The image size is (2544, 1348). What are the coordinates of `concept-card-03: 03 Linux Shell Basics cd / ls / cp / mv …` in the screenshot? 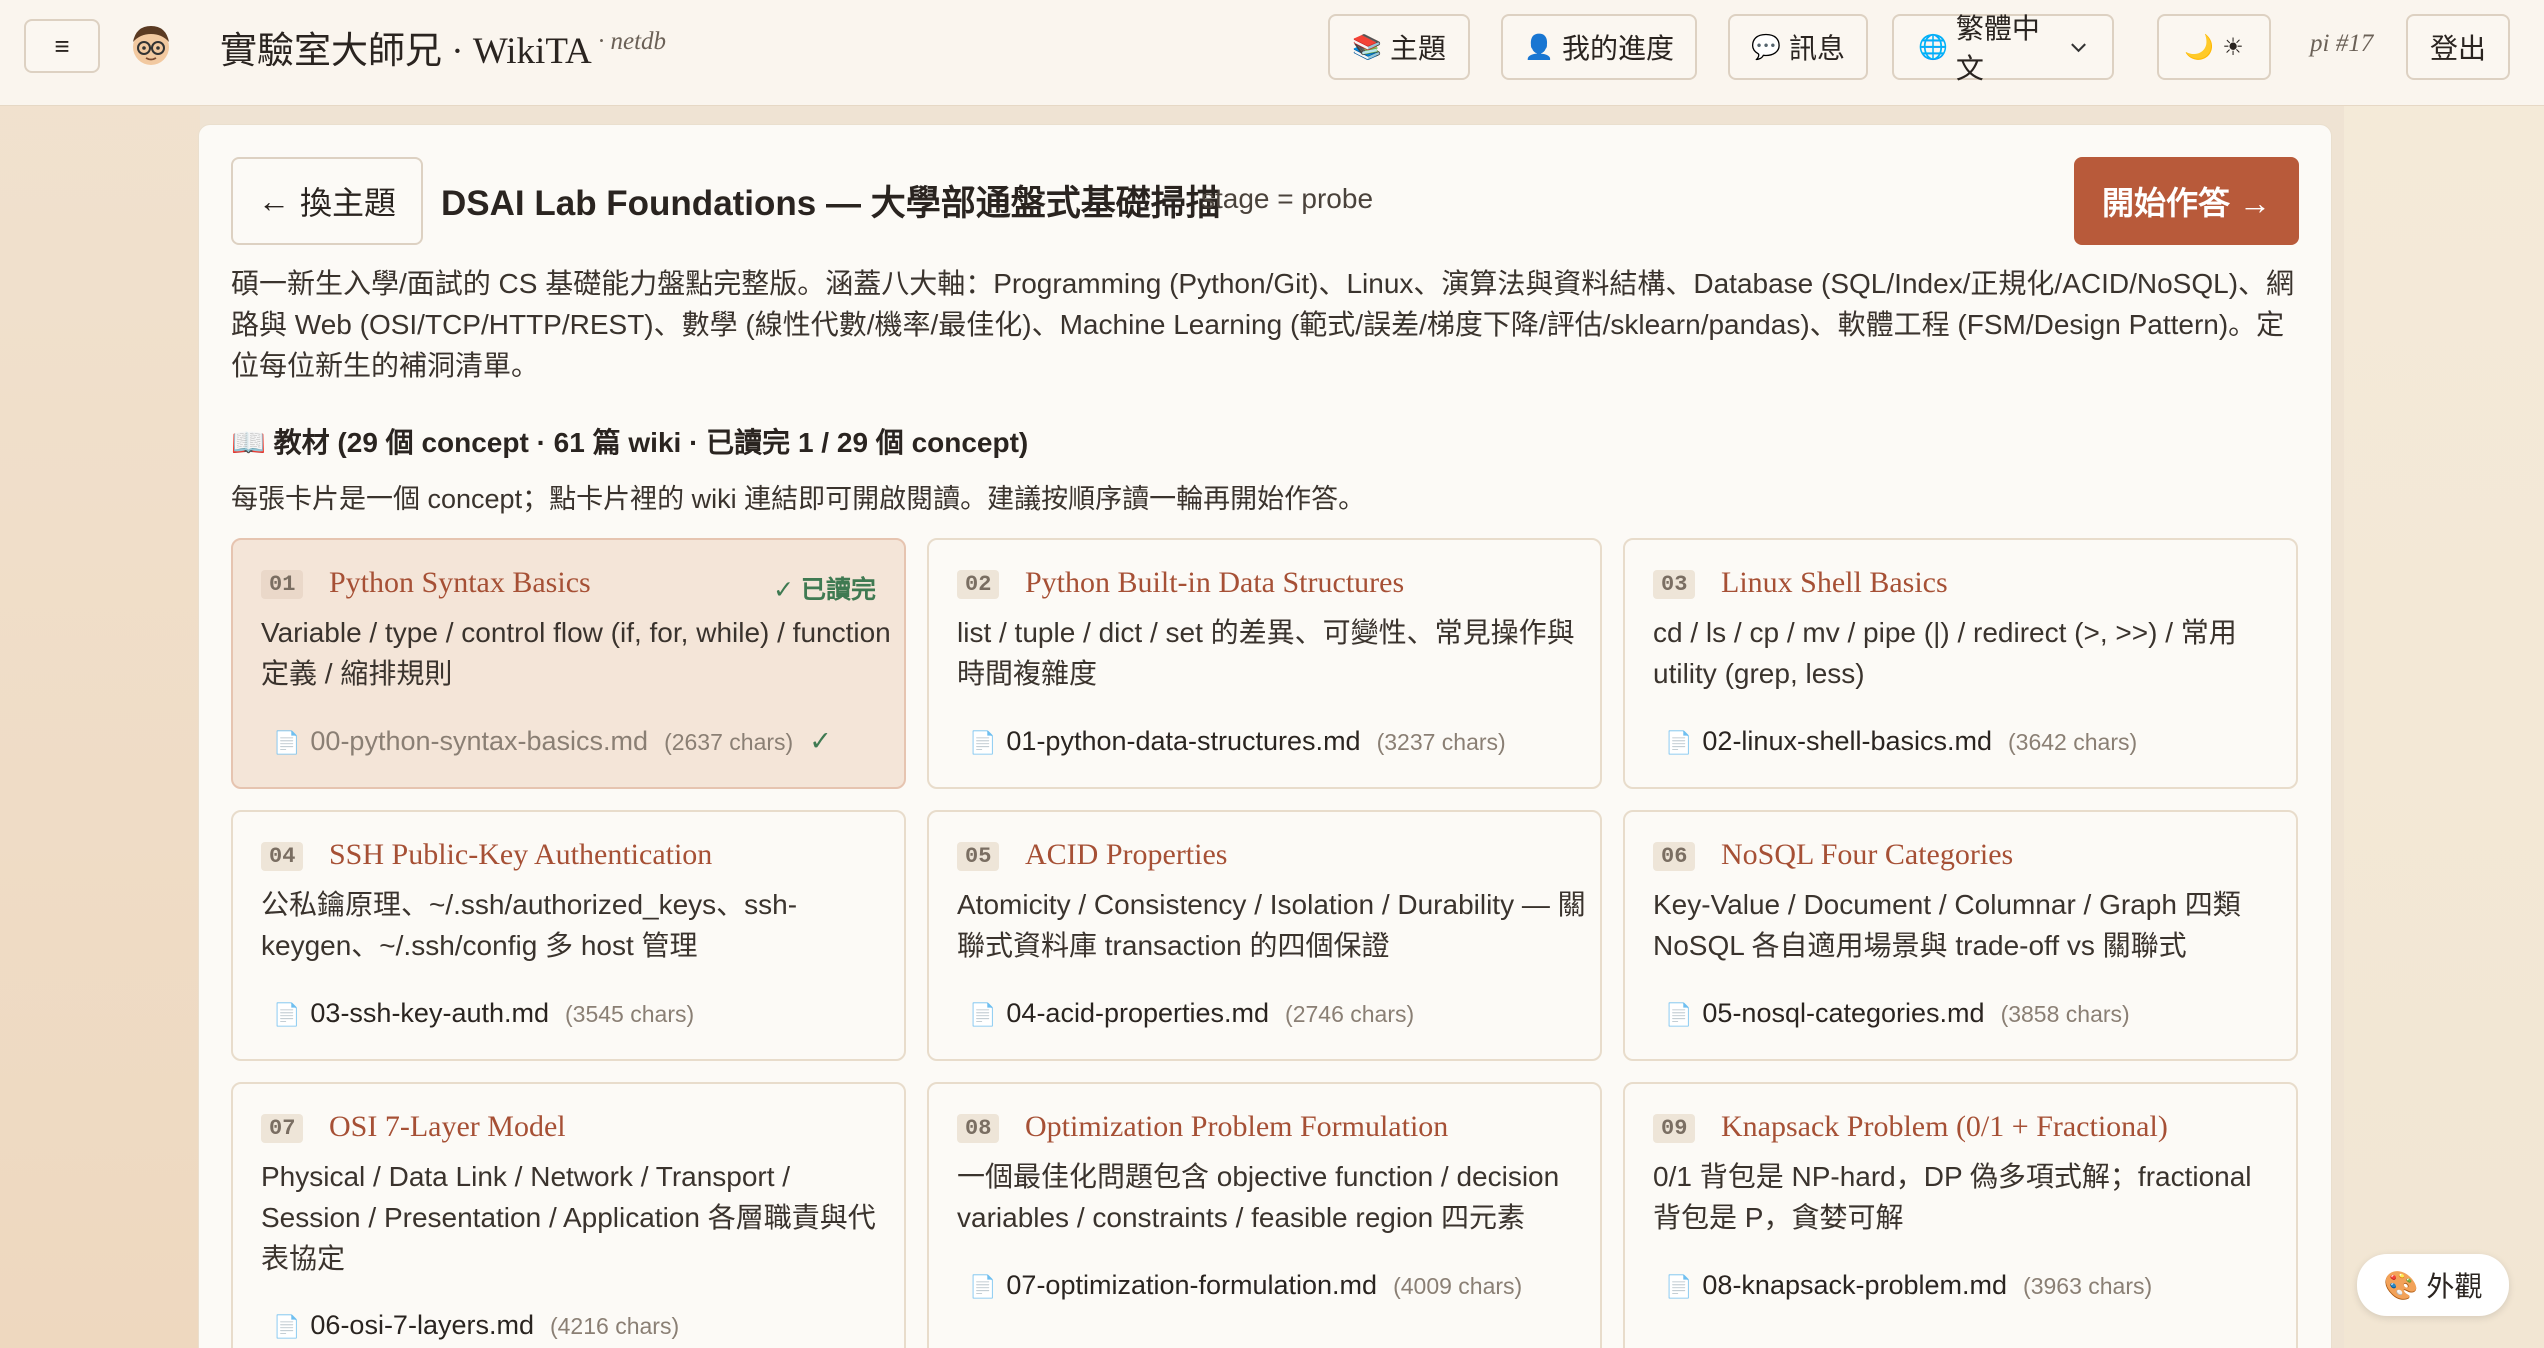 It's located at (1960, 663).